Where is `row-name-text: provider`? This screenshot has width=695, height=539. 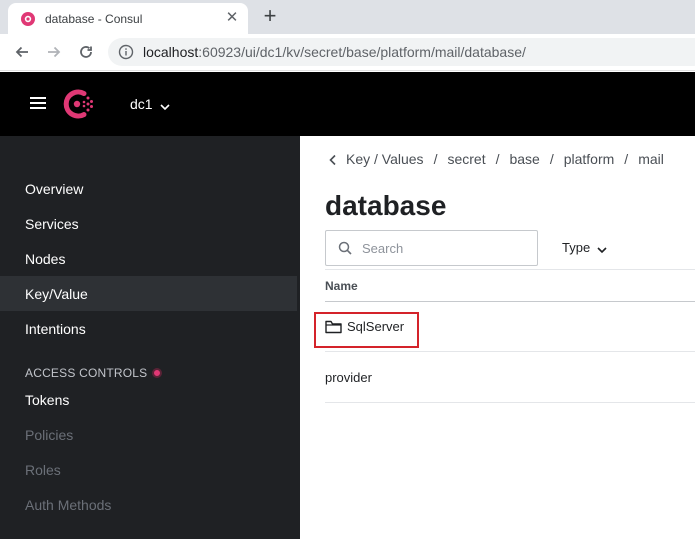 row-name-text: provider is located at coordinates (348, 377).